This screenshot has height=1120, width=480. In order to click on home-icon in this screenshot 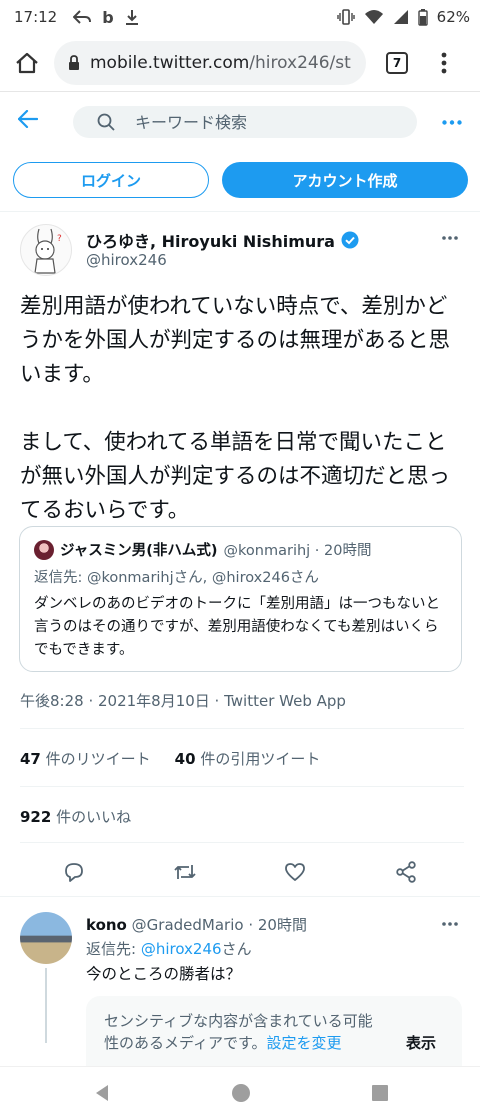, I will do `click(27, 63)`.